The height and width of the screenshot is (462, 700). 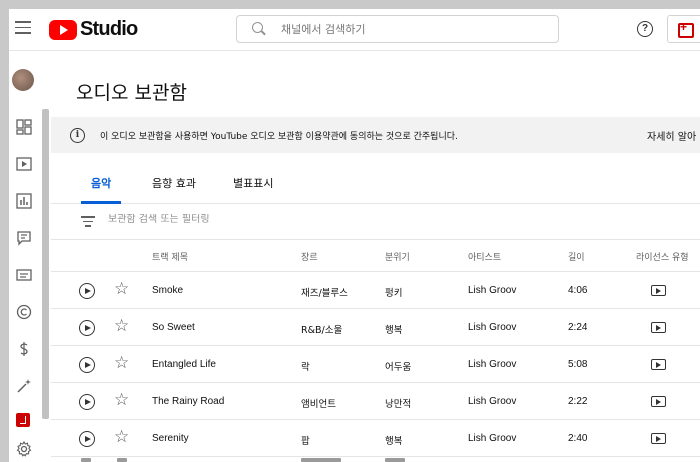 I want to click on column-header-artist: 아티스트, so click(x=484, y=256).